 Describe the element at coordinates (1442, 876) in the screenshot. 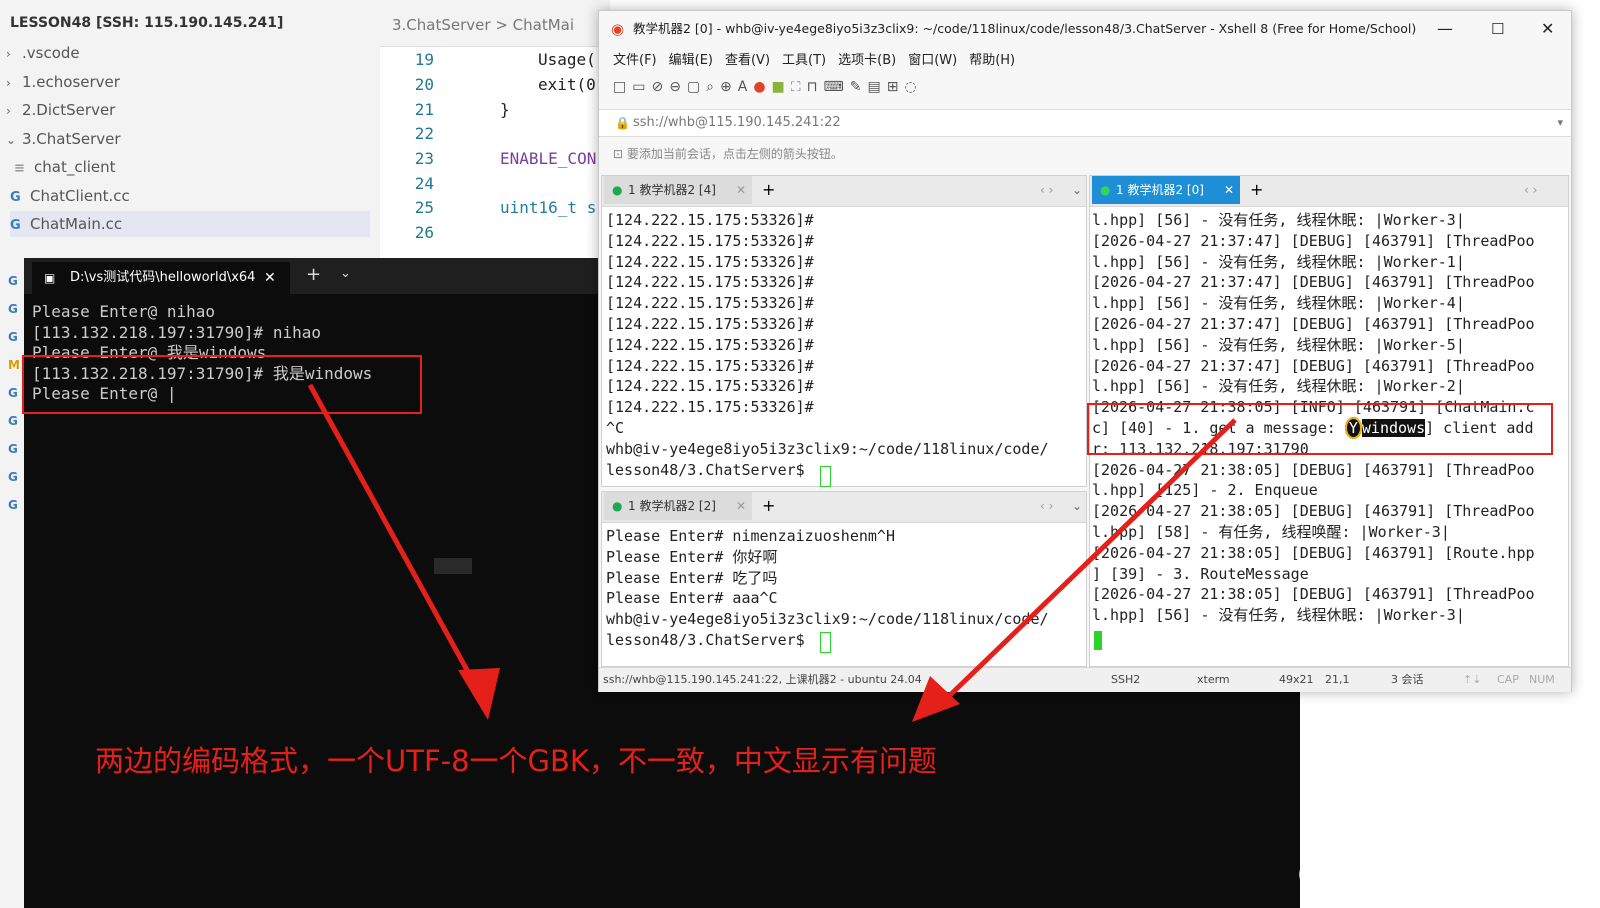

I see `watermark: CSDN @艾莉丝努力练剑` at that location.